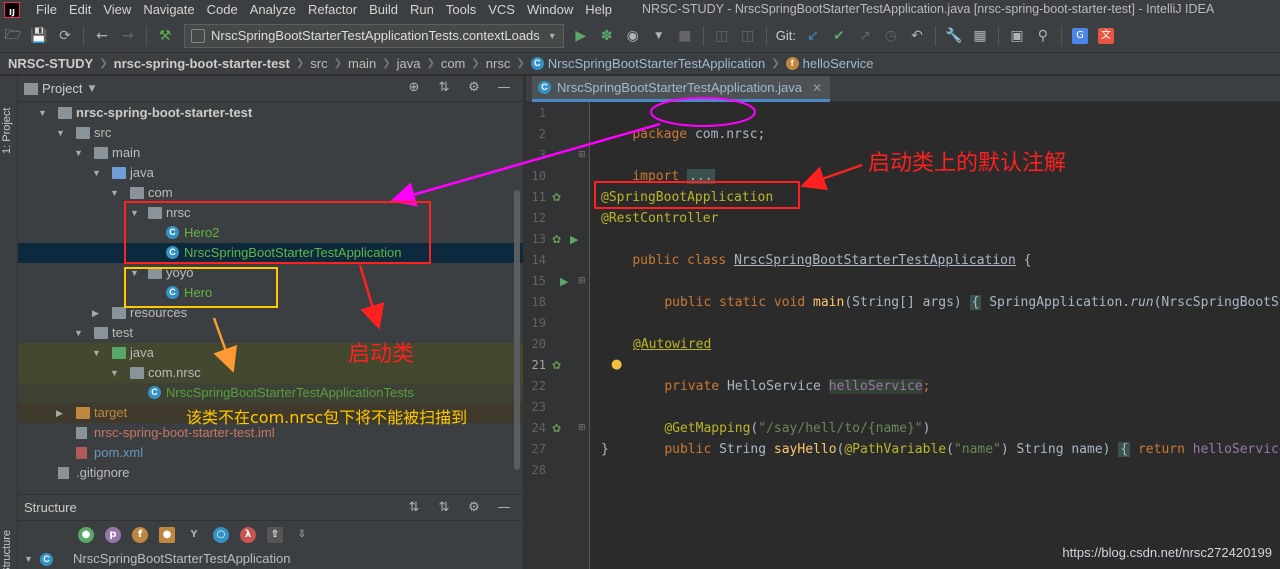 Image resolution: width=1280 pixels, height=569 pixels. I want to click on breadcrumb-item-field: helloService, so click(838, 63).